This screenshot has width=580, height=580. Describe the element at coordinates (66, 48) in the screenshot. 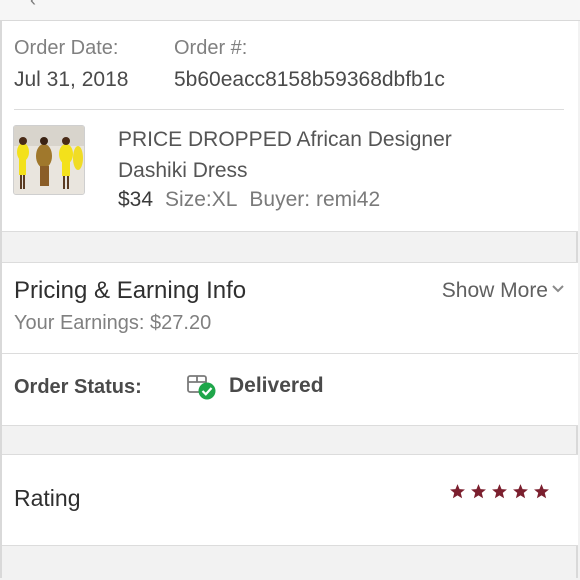

I see `order-date-label: Order Date:` at that location.